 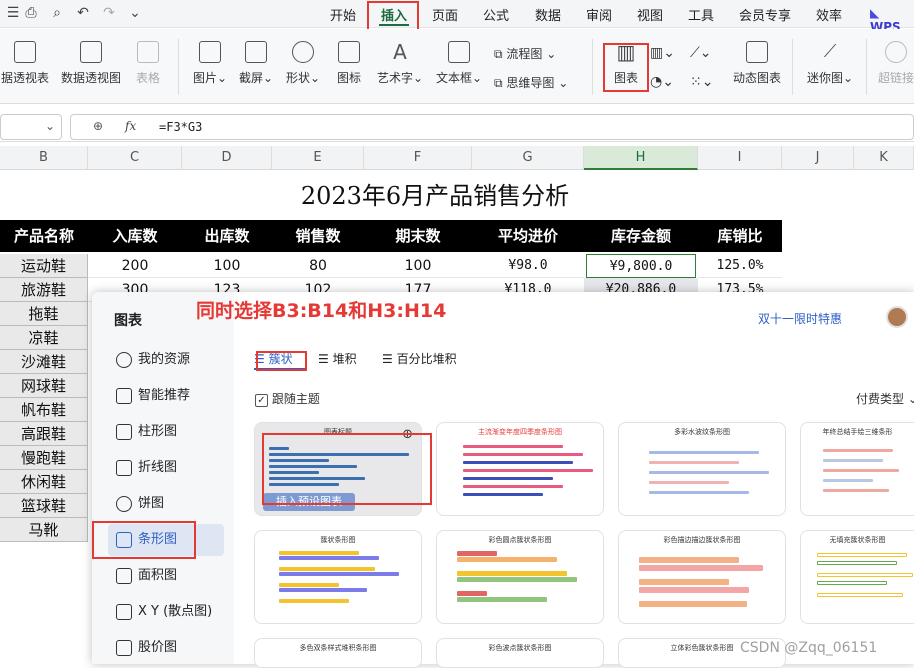 What do you see at coordinates (343, 14) in the screenshot?
I see `menu-home: 开始` at bounding box center [343, 14].